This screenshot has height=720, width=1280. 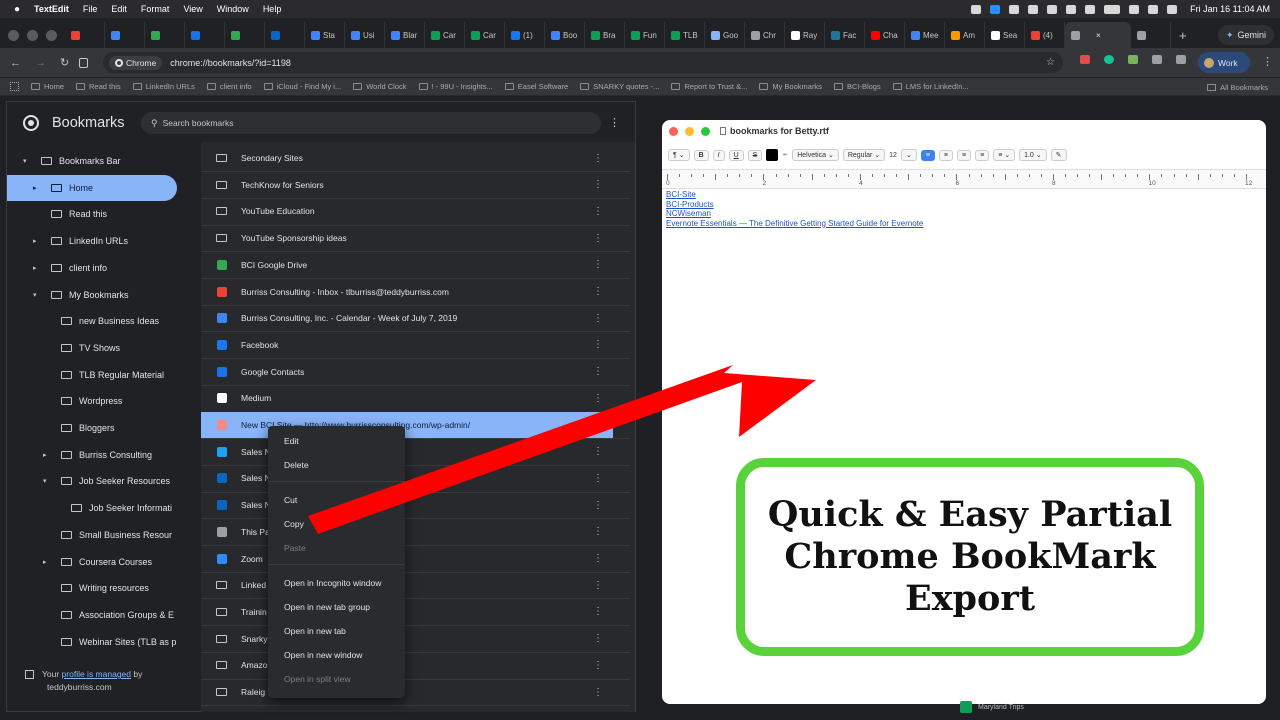 What do you see at coordinates (323, 655) in the screenshot?
I see `context-menu-item: Open in new window` at bounding box center [323, 655].